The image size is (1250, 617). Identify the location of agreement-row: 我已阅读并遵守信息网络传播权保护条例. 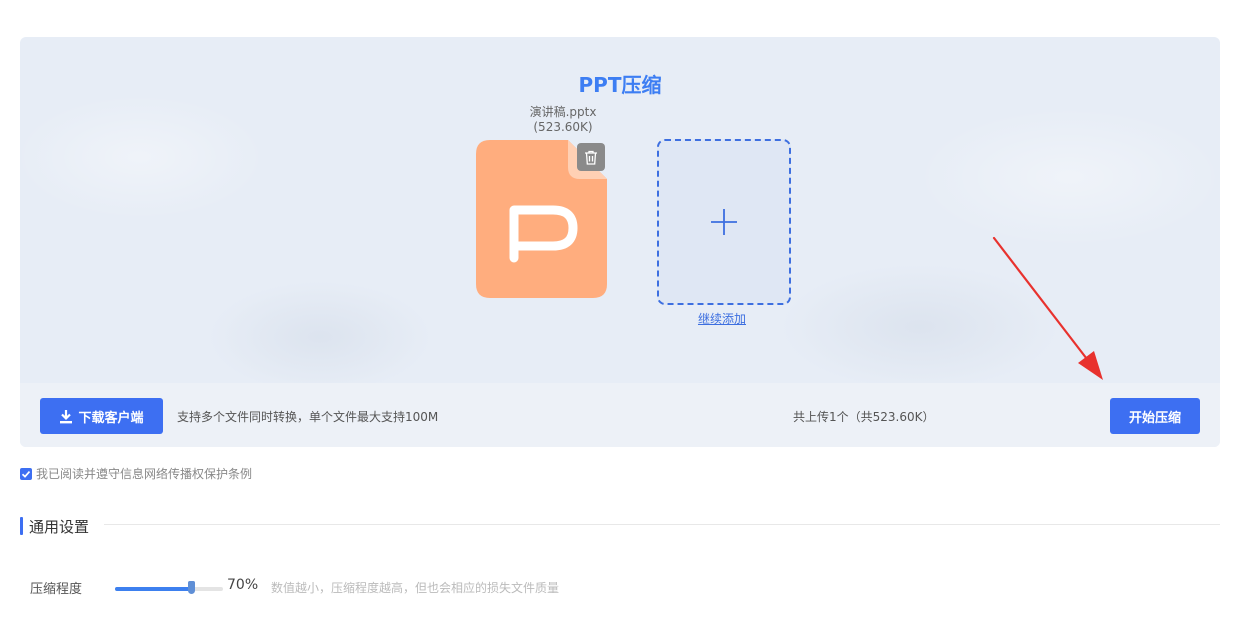
(136, 473).